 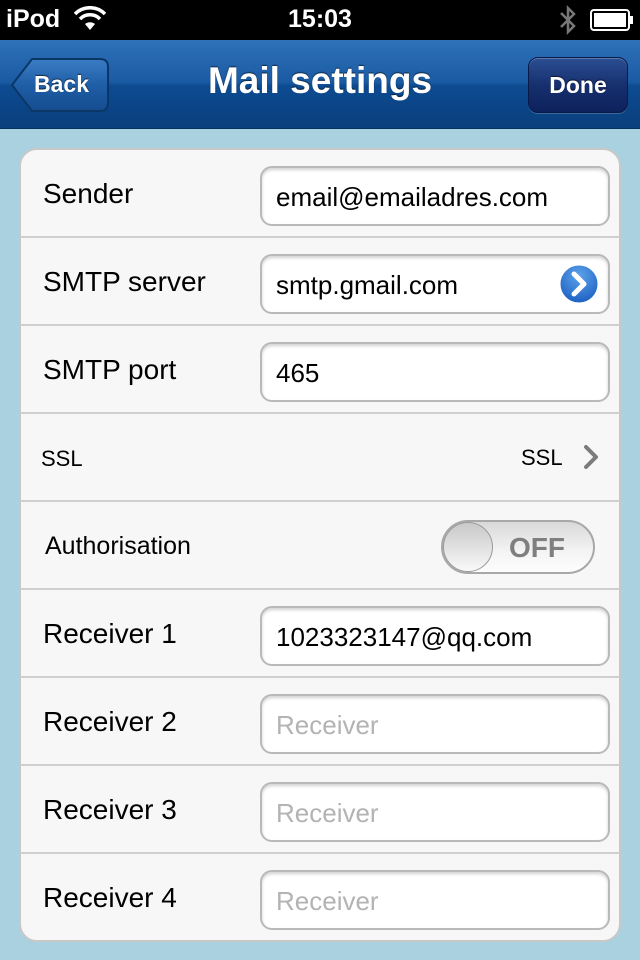 What do you see at coordinates (537, 547) in the screenshot?
I see `toggle-state-label: OFF` at bounding box center [537, 547].